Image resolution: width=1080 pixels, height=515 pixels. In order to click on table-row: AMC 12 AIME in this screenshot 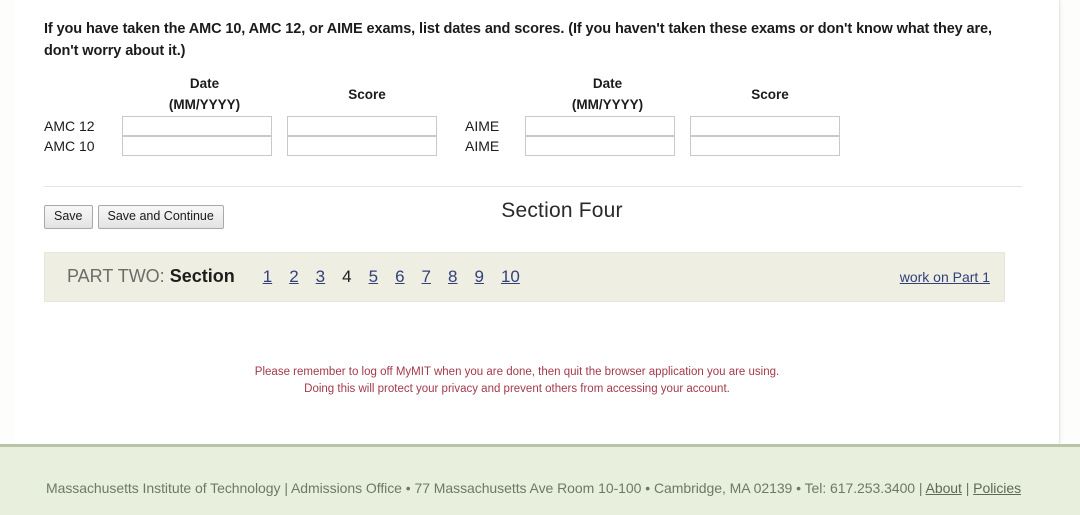, I will do `click(447, 125)`.